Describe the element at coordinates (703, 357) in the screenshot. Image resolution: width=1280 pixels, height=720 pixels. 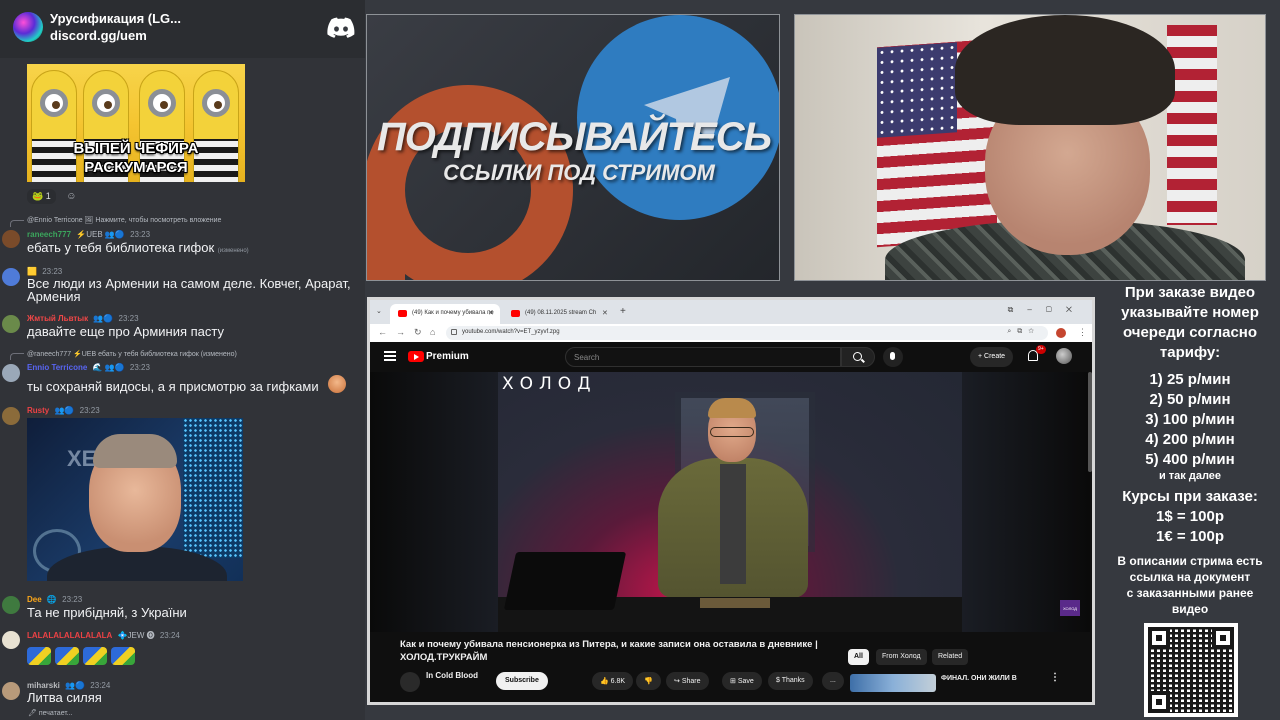
I see `youtube-search-input: Search` at that location.